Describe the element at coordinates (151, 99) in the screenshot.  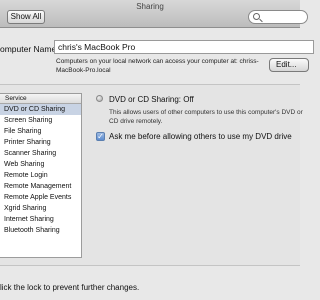
I see `service-status: DVD or CD Sharing: Off` at that location.